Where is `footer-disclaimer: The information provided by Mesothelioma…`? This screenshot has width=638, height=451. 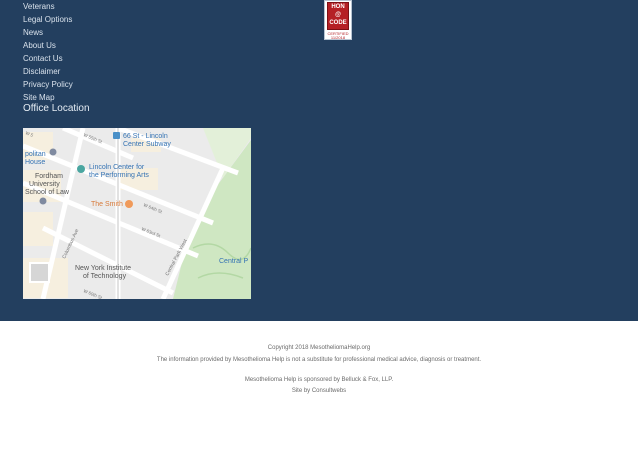
footer-disclaimer: The information provided by Mesothelioma… is located at coordinates (319, 360).